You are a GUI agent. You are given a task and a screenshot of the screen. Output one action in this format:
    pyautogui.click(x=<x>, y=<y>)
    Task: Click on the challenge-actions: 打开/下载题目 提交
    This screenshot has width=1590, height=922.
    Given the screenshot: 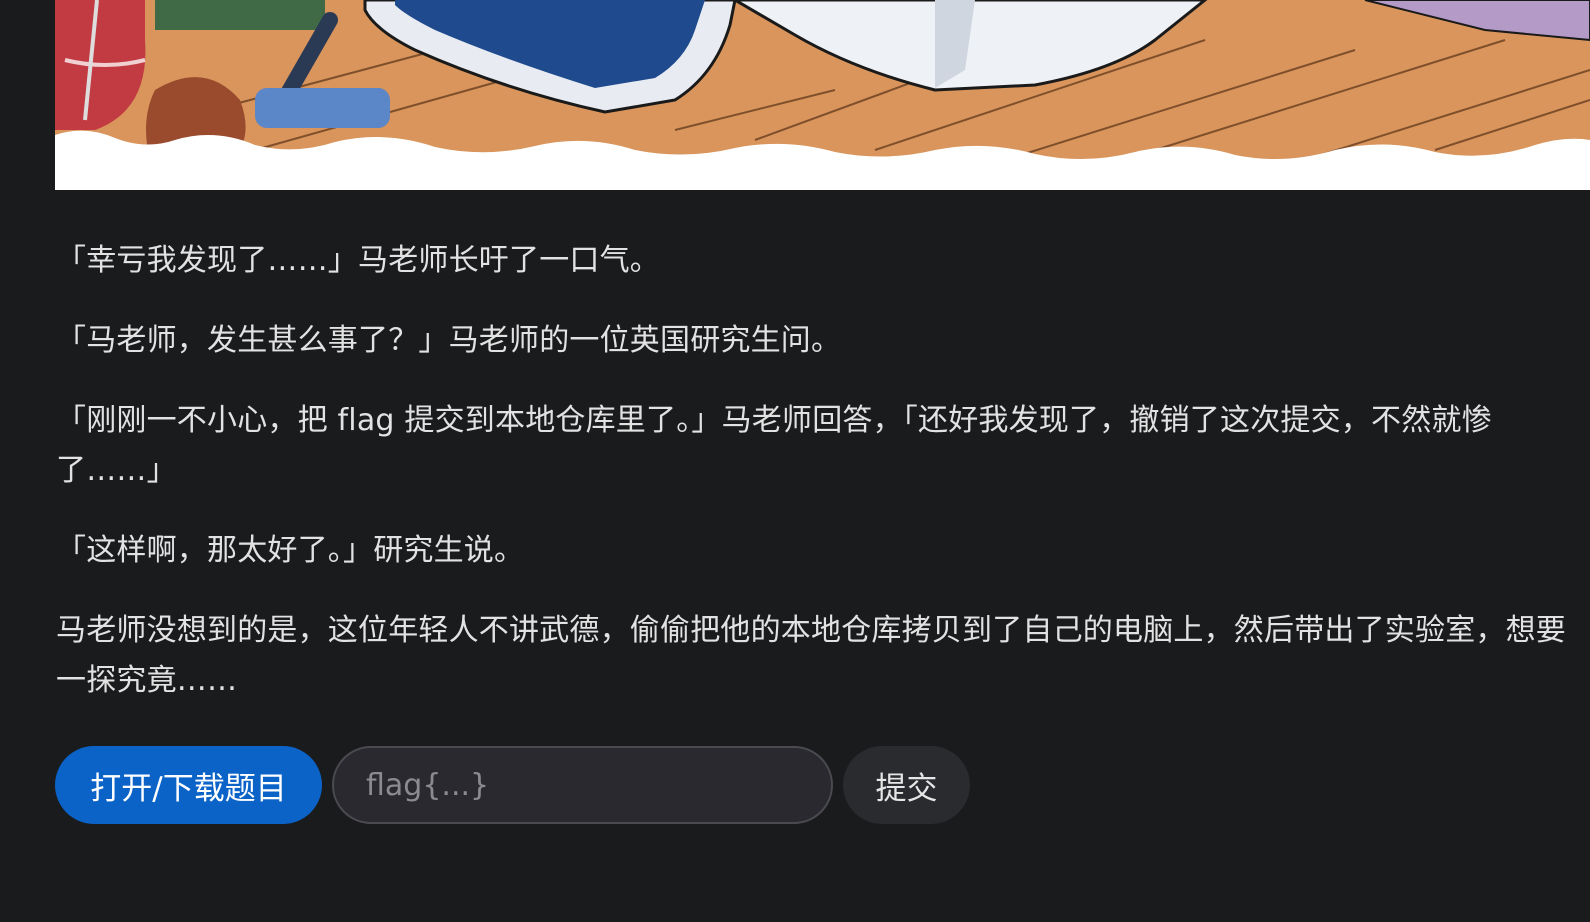 What is the action you would take?
    pyautogui.click(x=512, y=785)
    